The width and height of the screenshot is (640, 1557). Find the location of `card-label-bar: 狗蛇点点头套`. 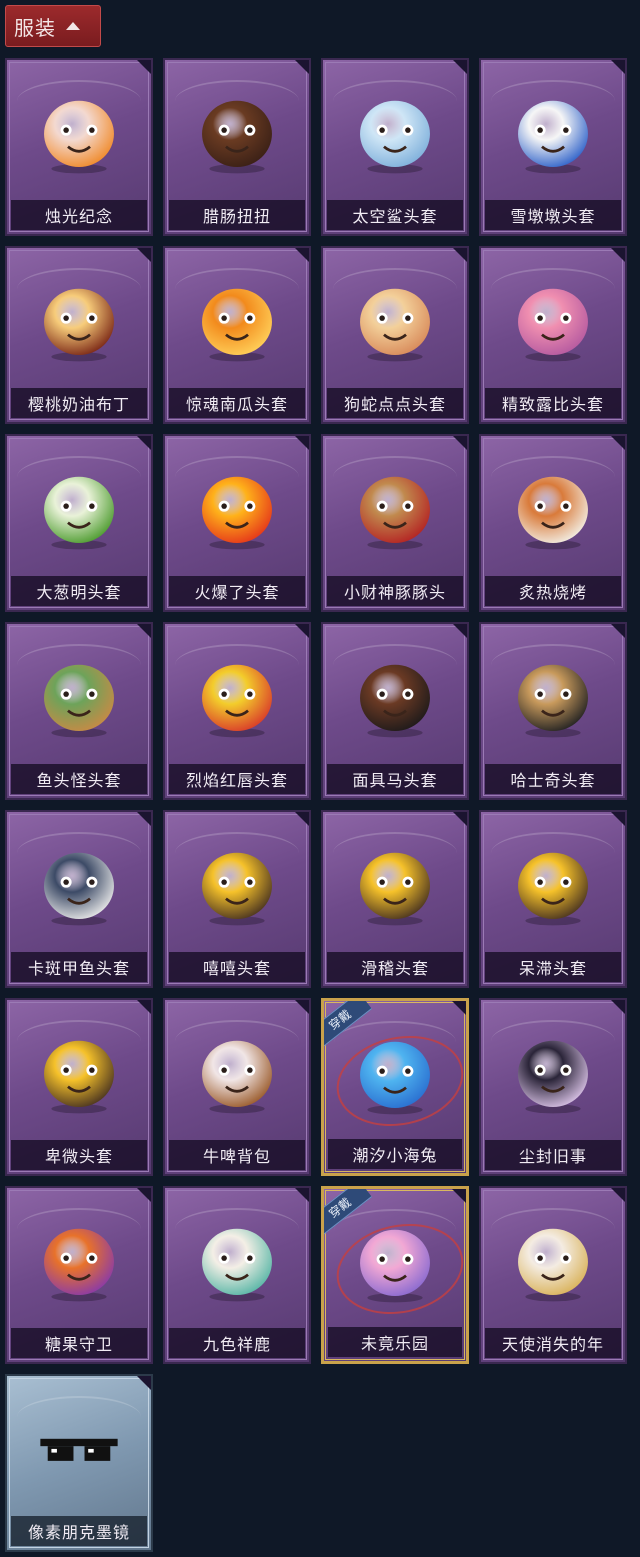

card-label-bar: 狗蛇点点头套 is located at coordinates (395, 403).